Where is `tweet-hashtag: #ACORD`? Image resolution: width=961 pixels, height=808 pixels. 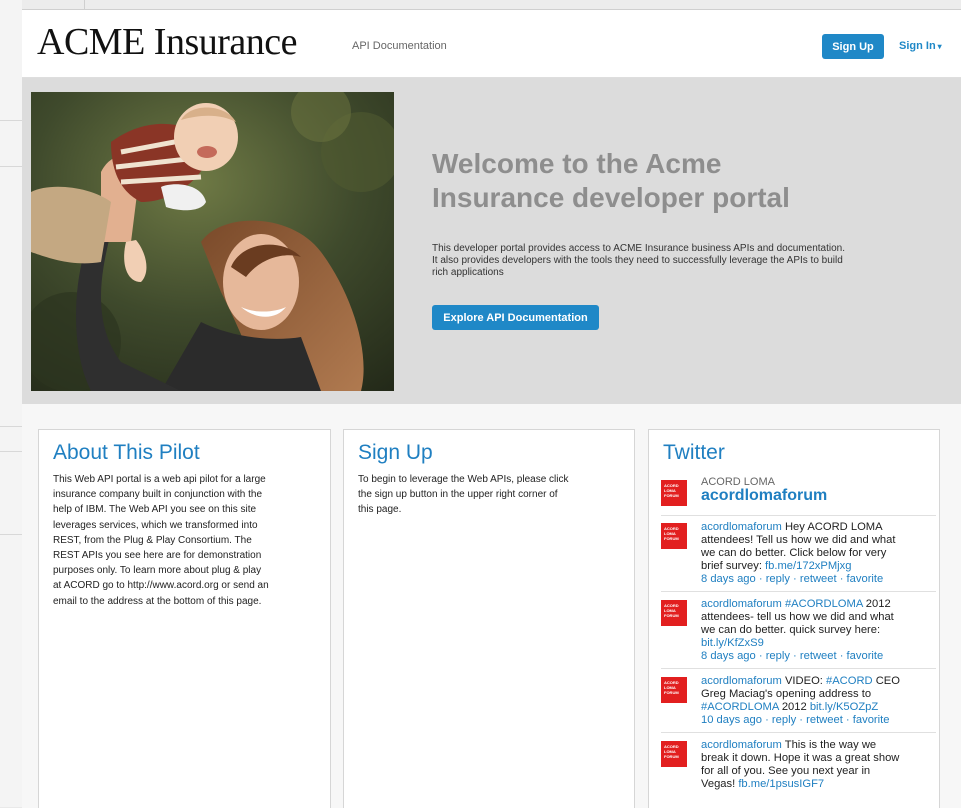
tweet-hashtag: #ACORD is located at coordinates (849, 681).